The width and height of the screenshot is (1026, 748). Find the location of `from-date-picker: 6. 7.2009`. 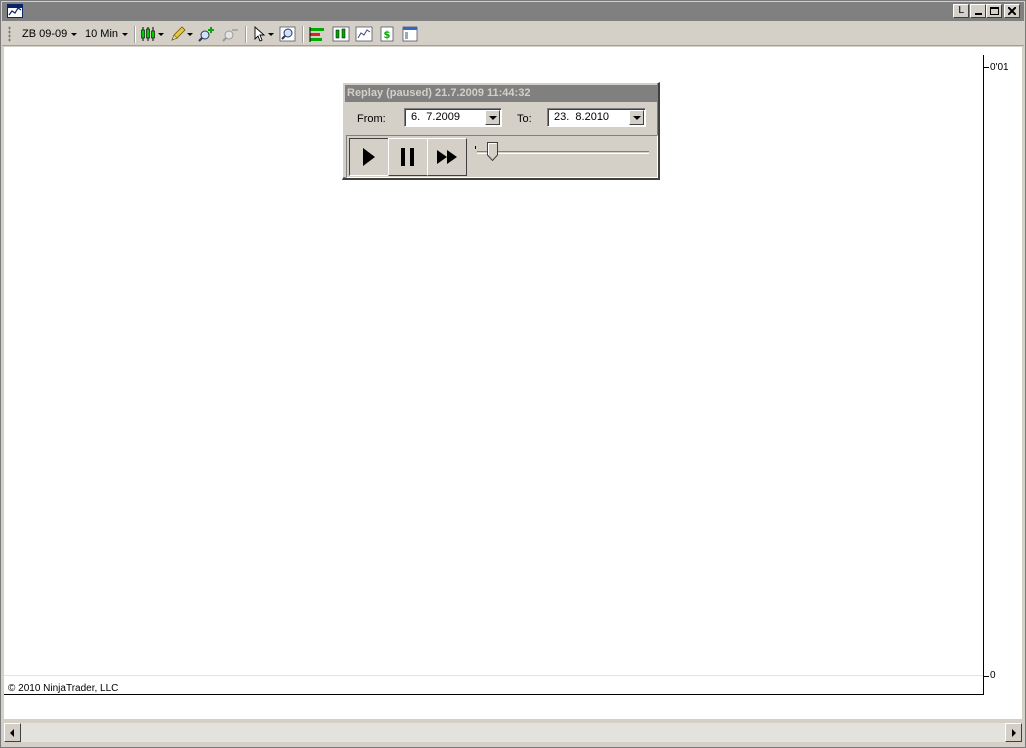

from-date-picker: 6. 7.2009 is located at coordinates (453, 117).